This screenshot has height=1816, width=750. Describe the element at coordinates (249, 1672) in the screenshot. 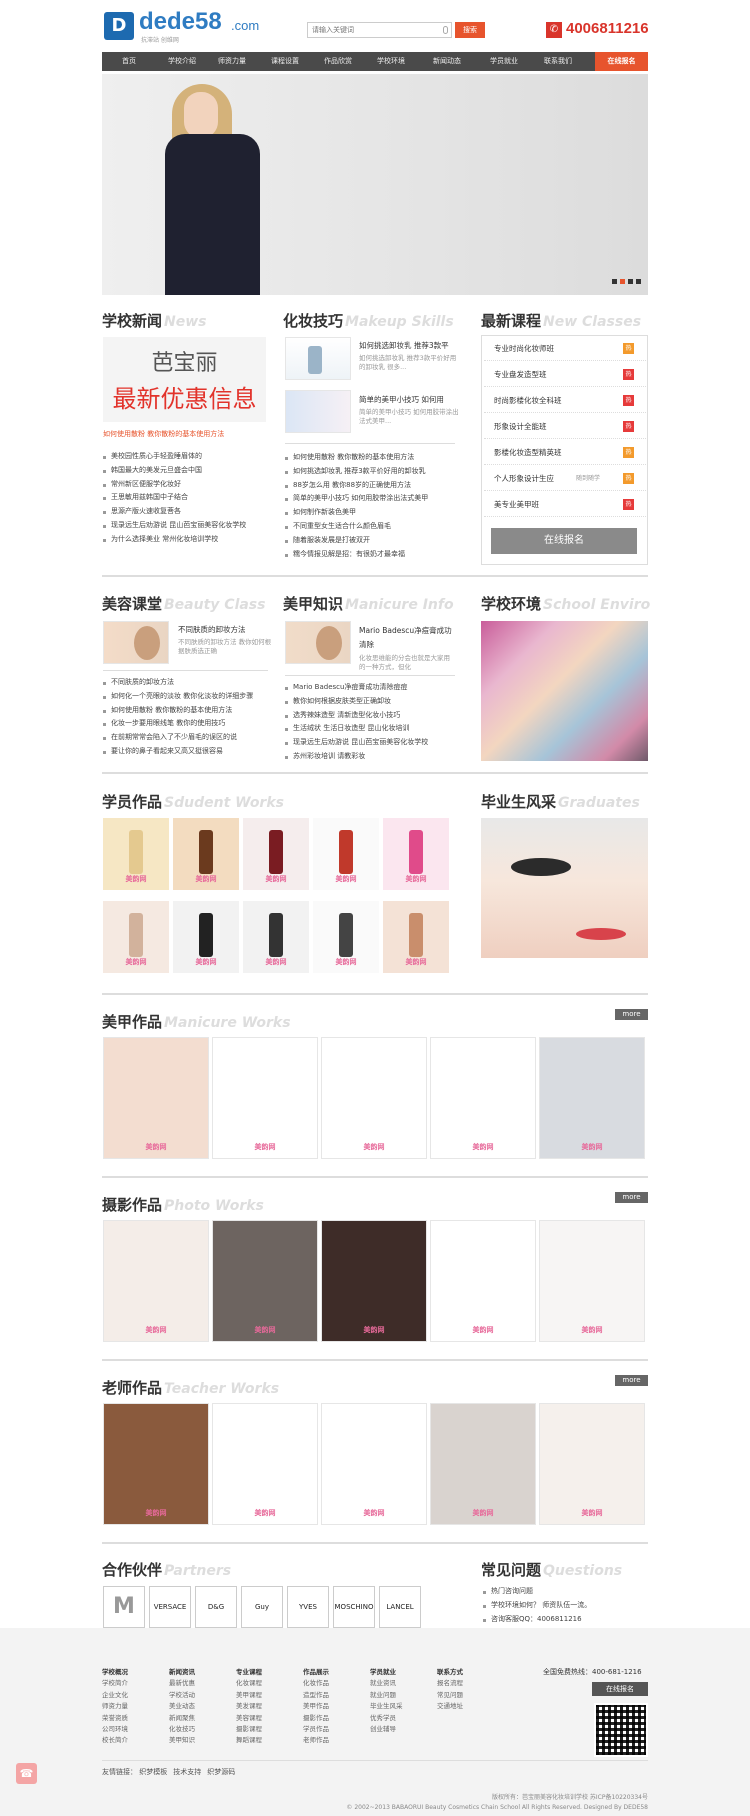

I see `footer-column-heading: 专业课程` at that location.